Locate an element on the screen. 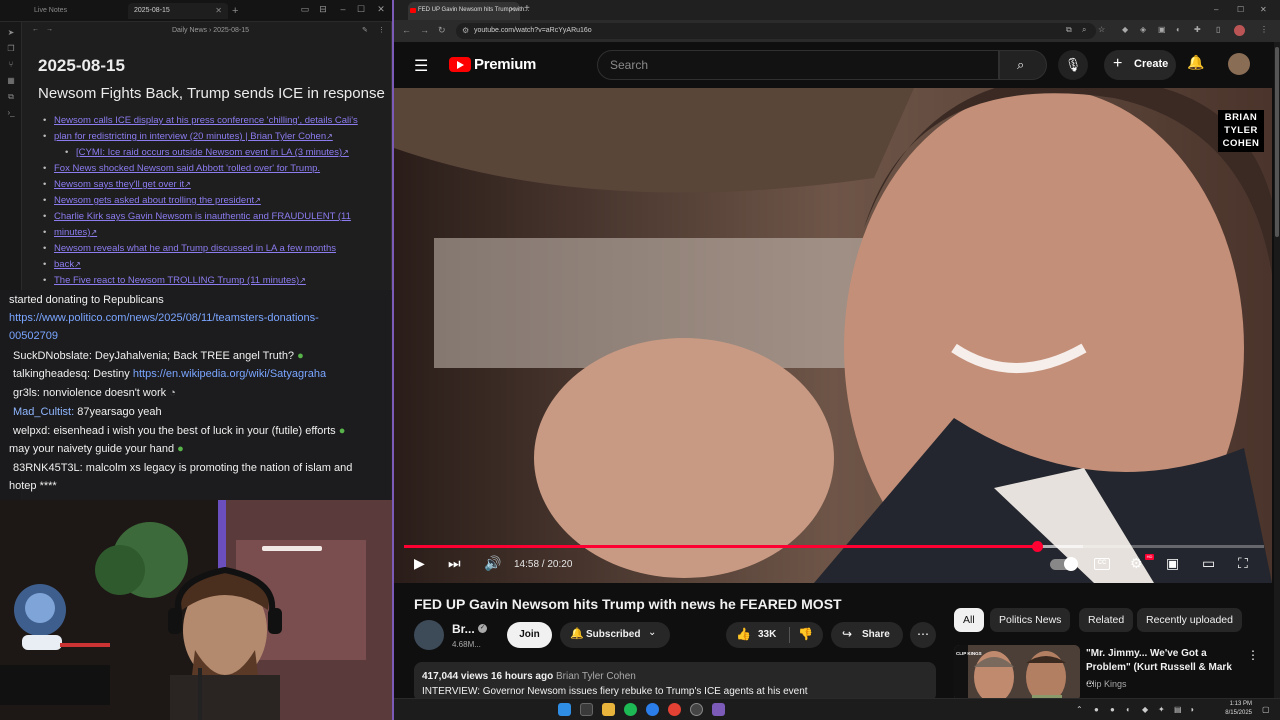 The image size is (1280, 720). subscribed-button: 🔔 Subscribed ⌄ is located at coordinates (615, 635).